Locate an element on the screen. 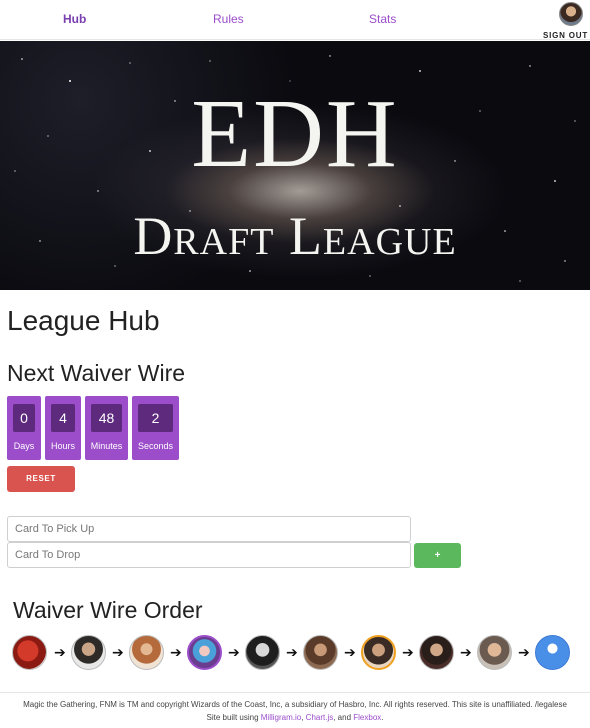 Image resolution: width=590 pixels, height=728 pixels. reset-button: RESET is located at coordinates (41, 479).